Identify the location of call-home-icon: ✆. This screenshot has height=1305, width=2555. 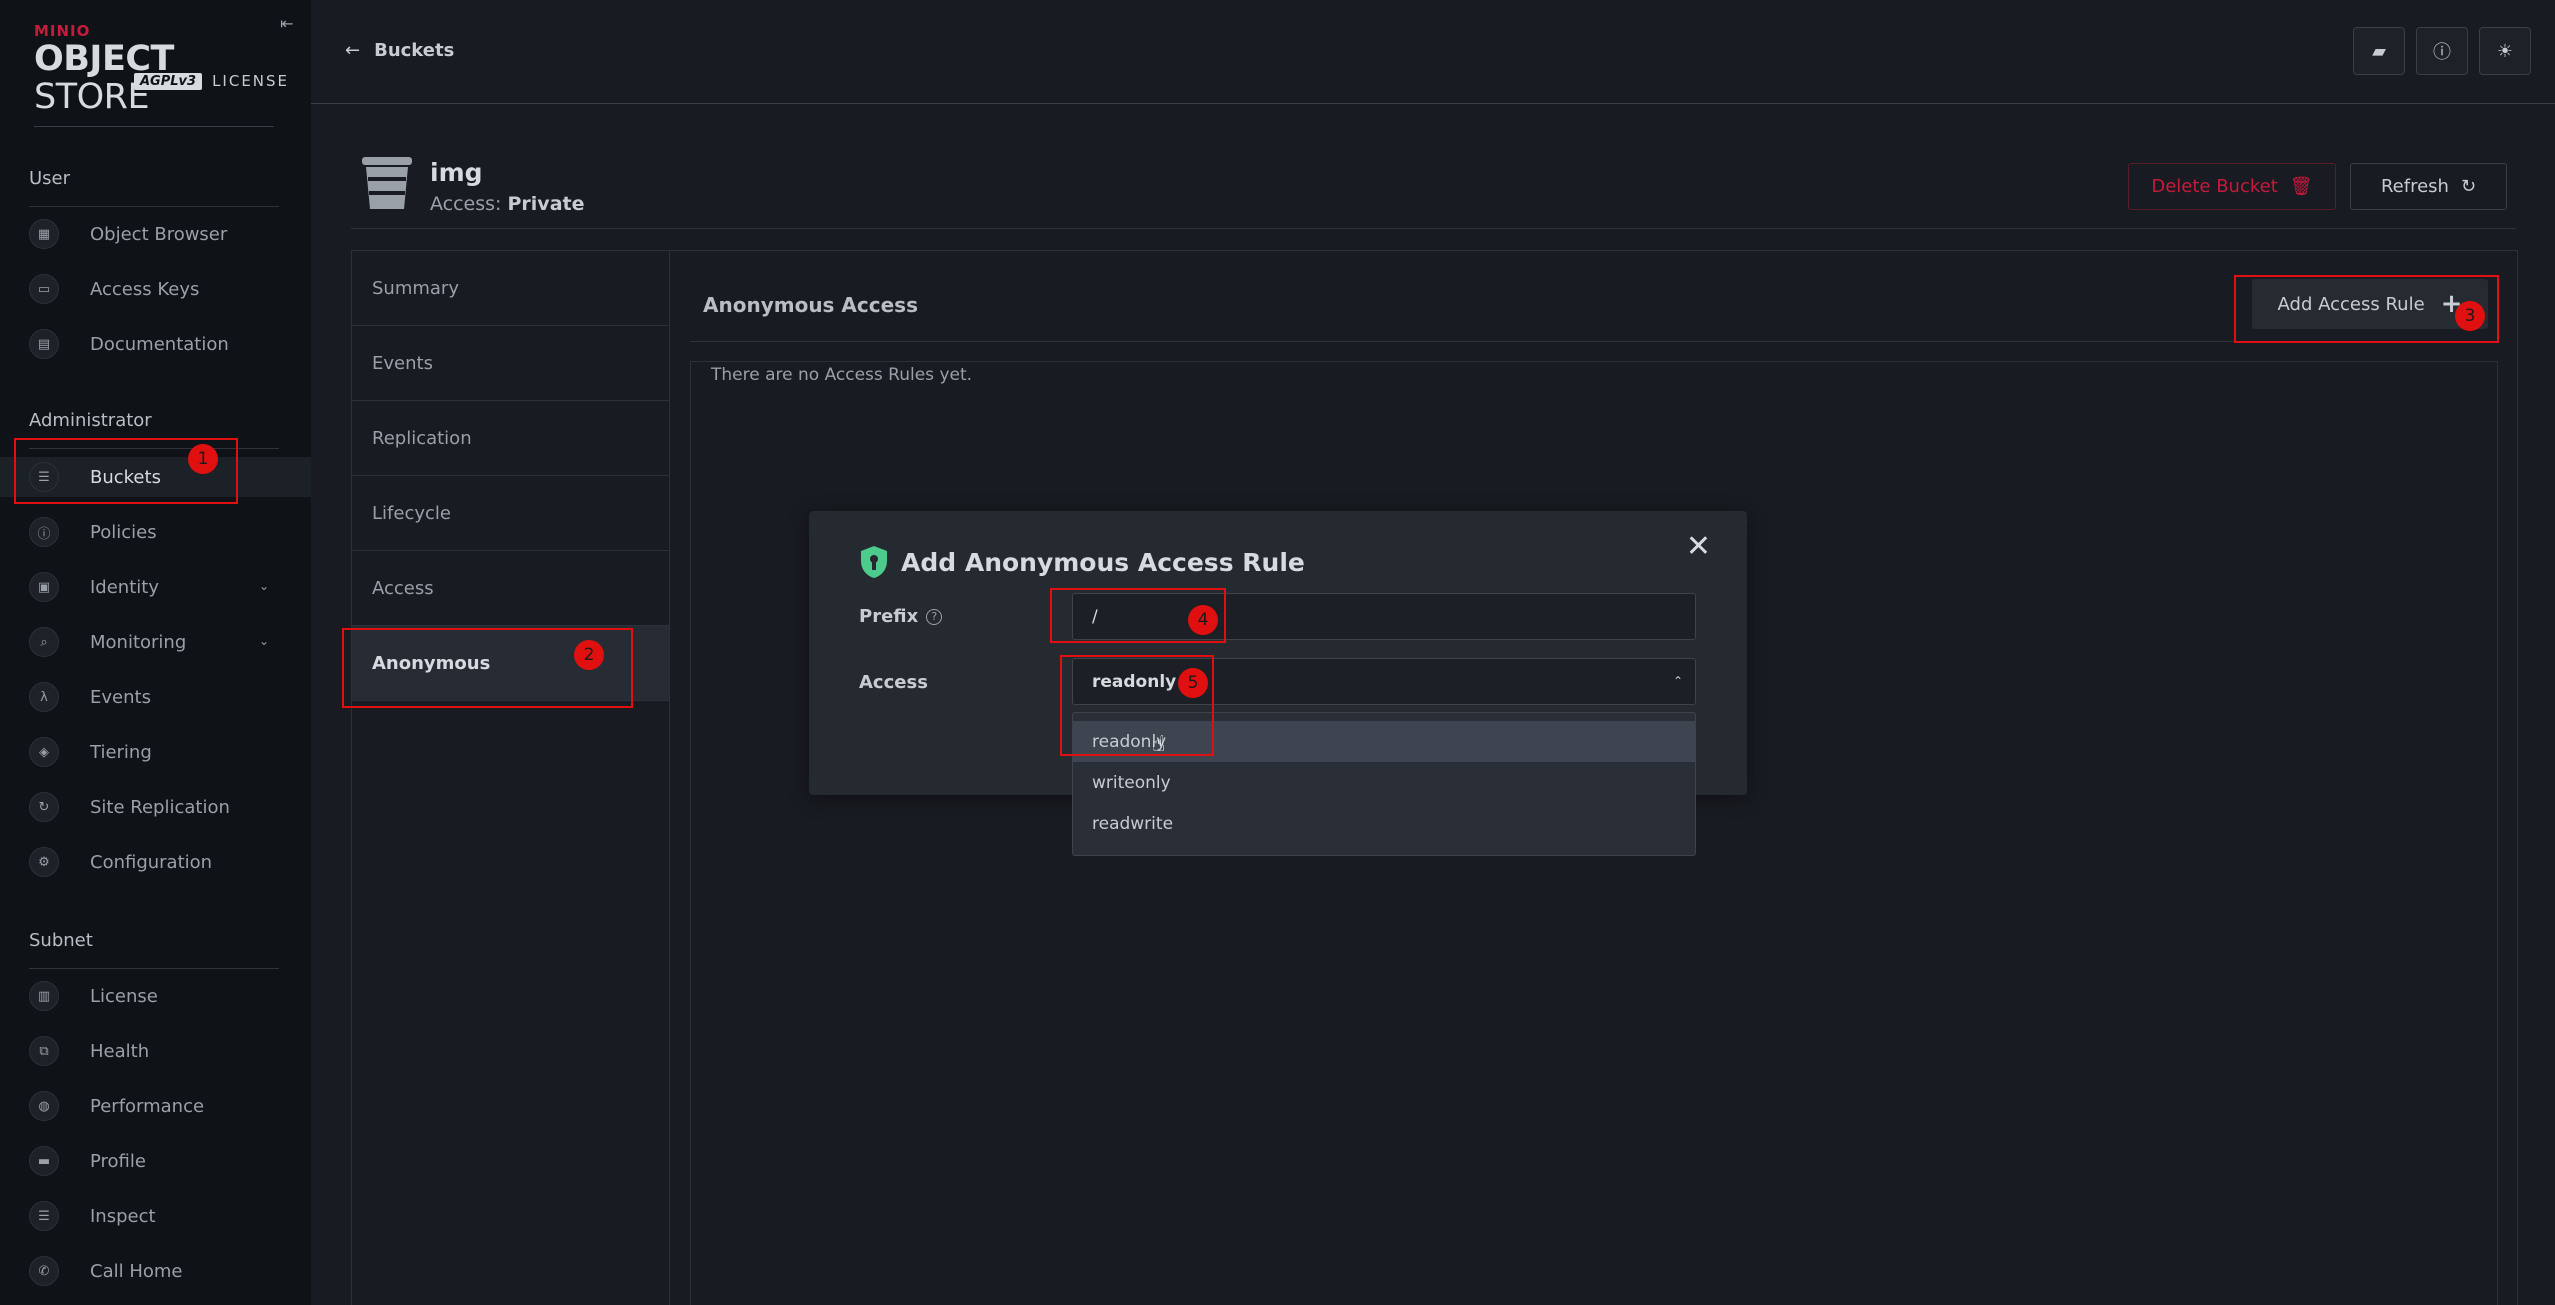
(44, 1271).